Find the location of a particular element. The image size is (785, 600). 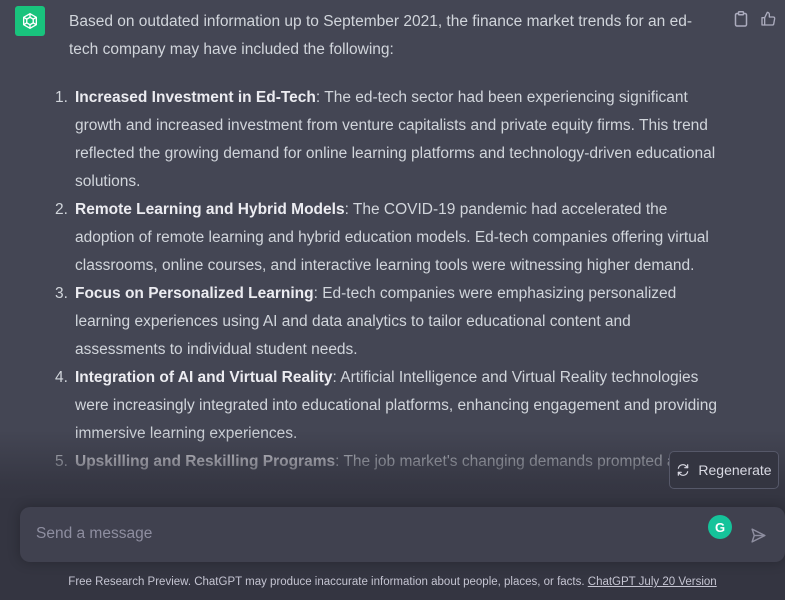

chatgpt-avatar-icon is located at coordinates (30, 21).